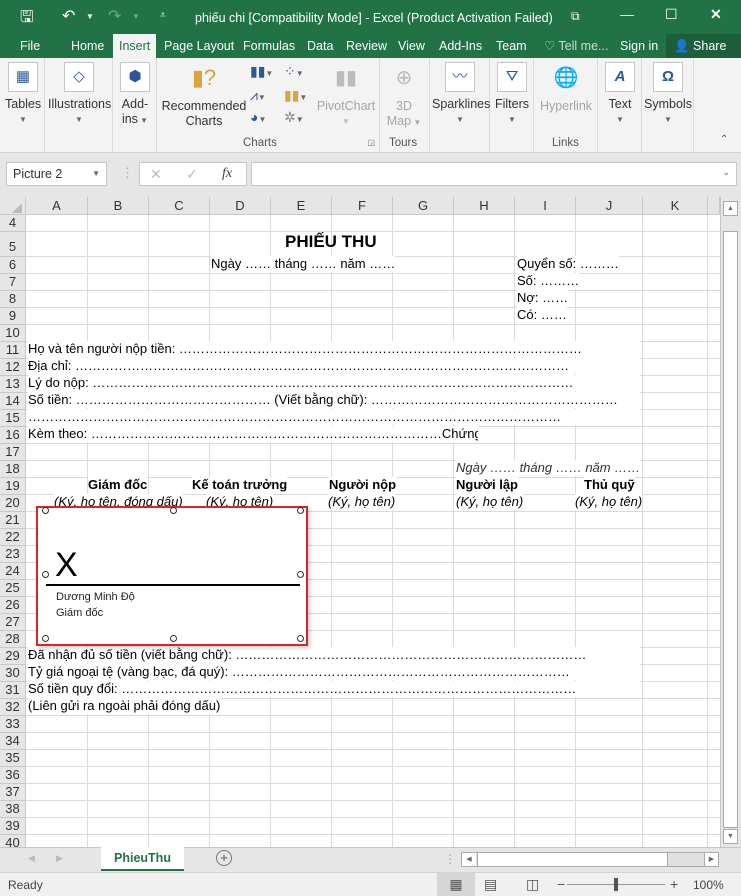 The width and height of the screenshot is (741, 896). I want to click on expand-formula-icon: ⌄, so click(726, 172).